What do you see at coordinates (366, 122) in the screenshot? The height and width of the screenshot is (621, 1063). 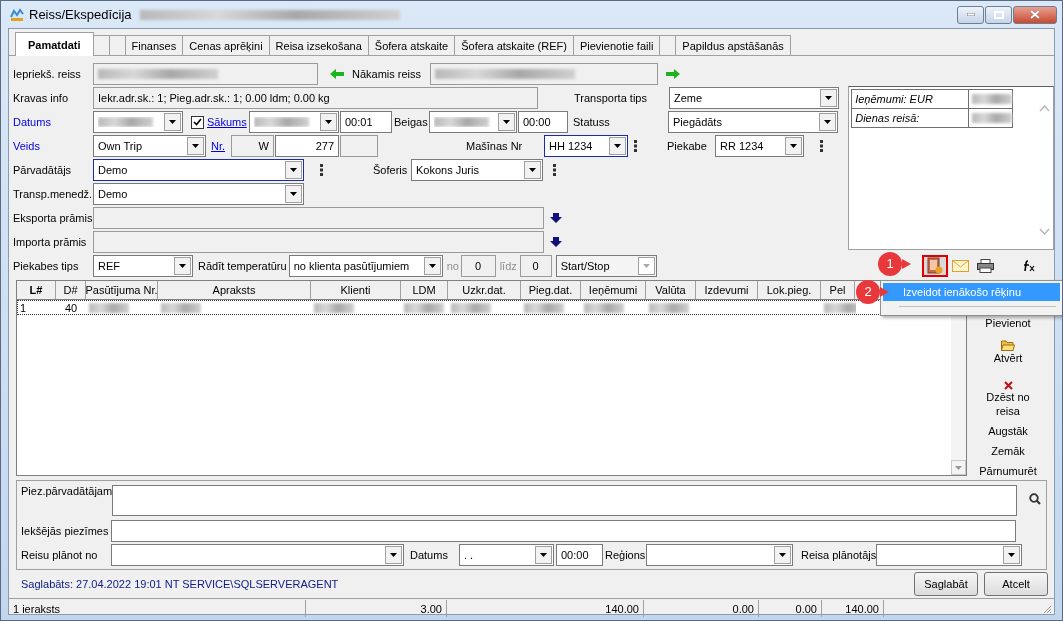 I see `start-time-field: 00:01` at bounding box center [366, 122].